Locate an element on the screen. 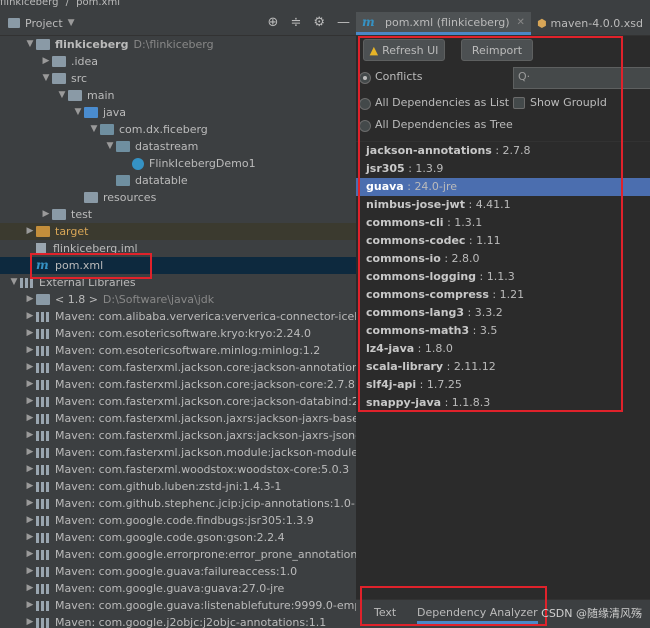 This screenshot has height=628, width=650. dependency-item: commons-compress : 1.21 is located at coordinates (503, 295).